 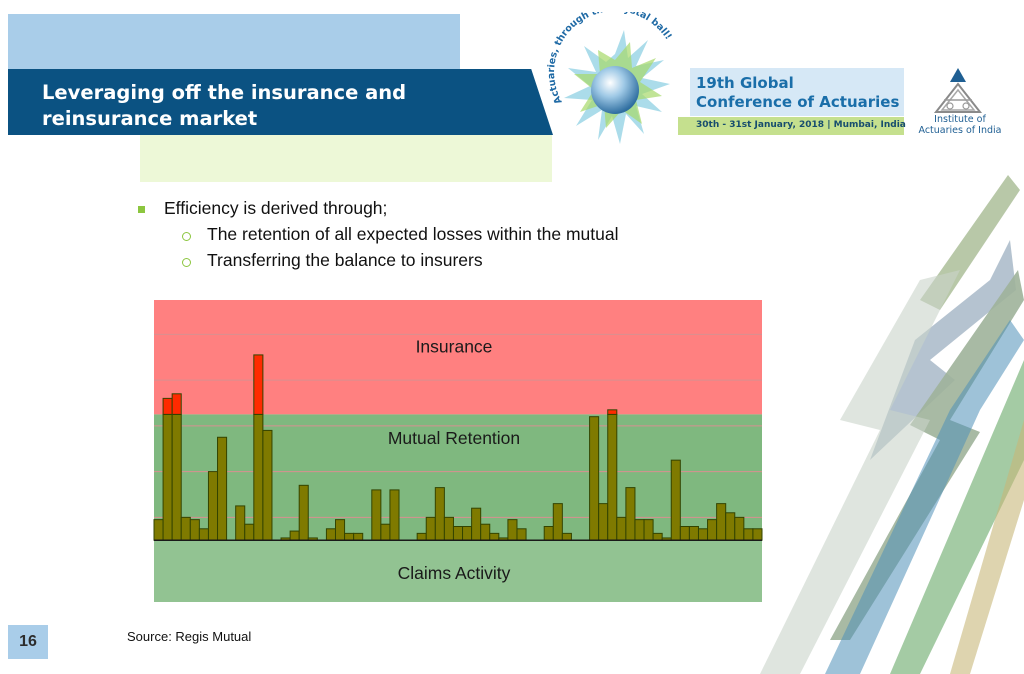 I want to click on crystal-ball-icon, so click(x=615, y=90).